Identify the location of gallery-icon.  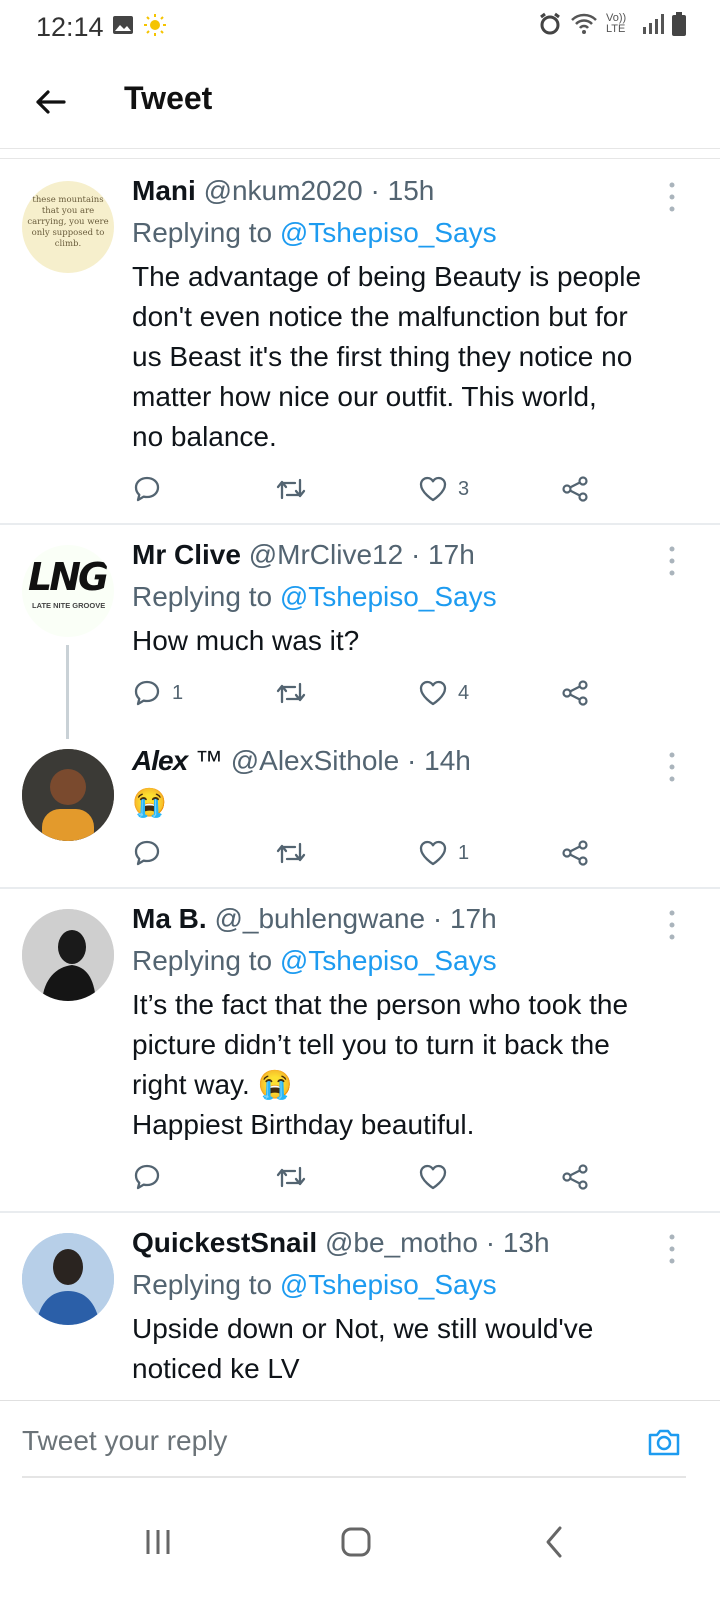
(123, 25).